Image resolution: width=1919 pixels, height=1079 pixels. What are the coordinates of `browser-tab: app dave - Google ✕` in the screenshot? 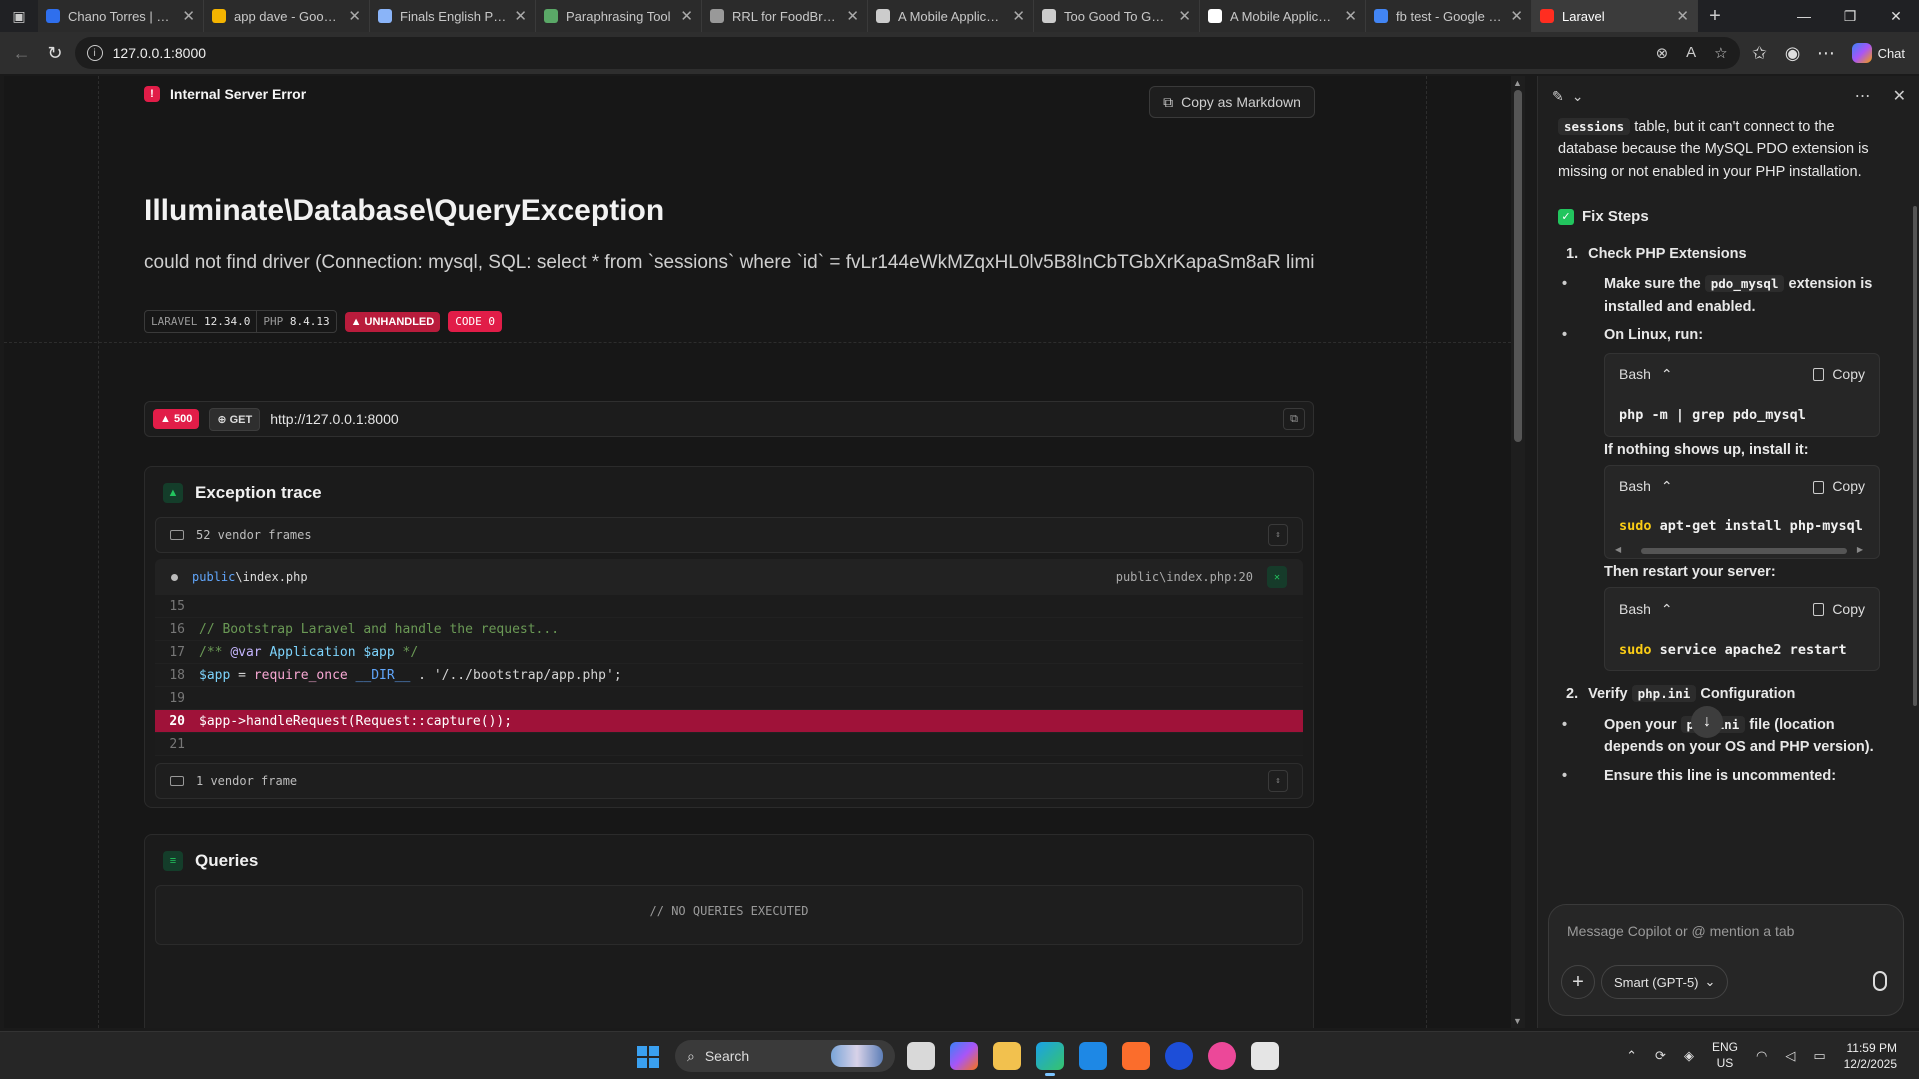 It's located at (287, 16).